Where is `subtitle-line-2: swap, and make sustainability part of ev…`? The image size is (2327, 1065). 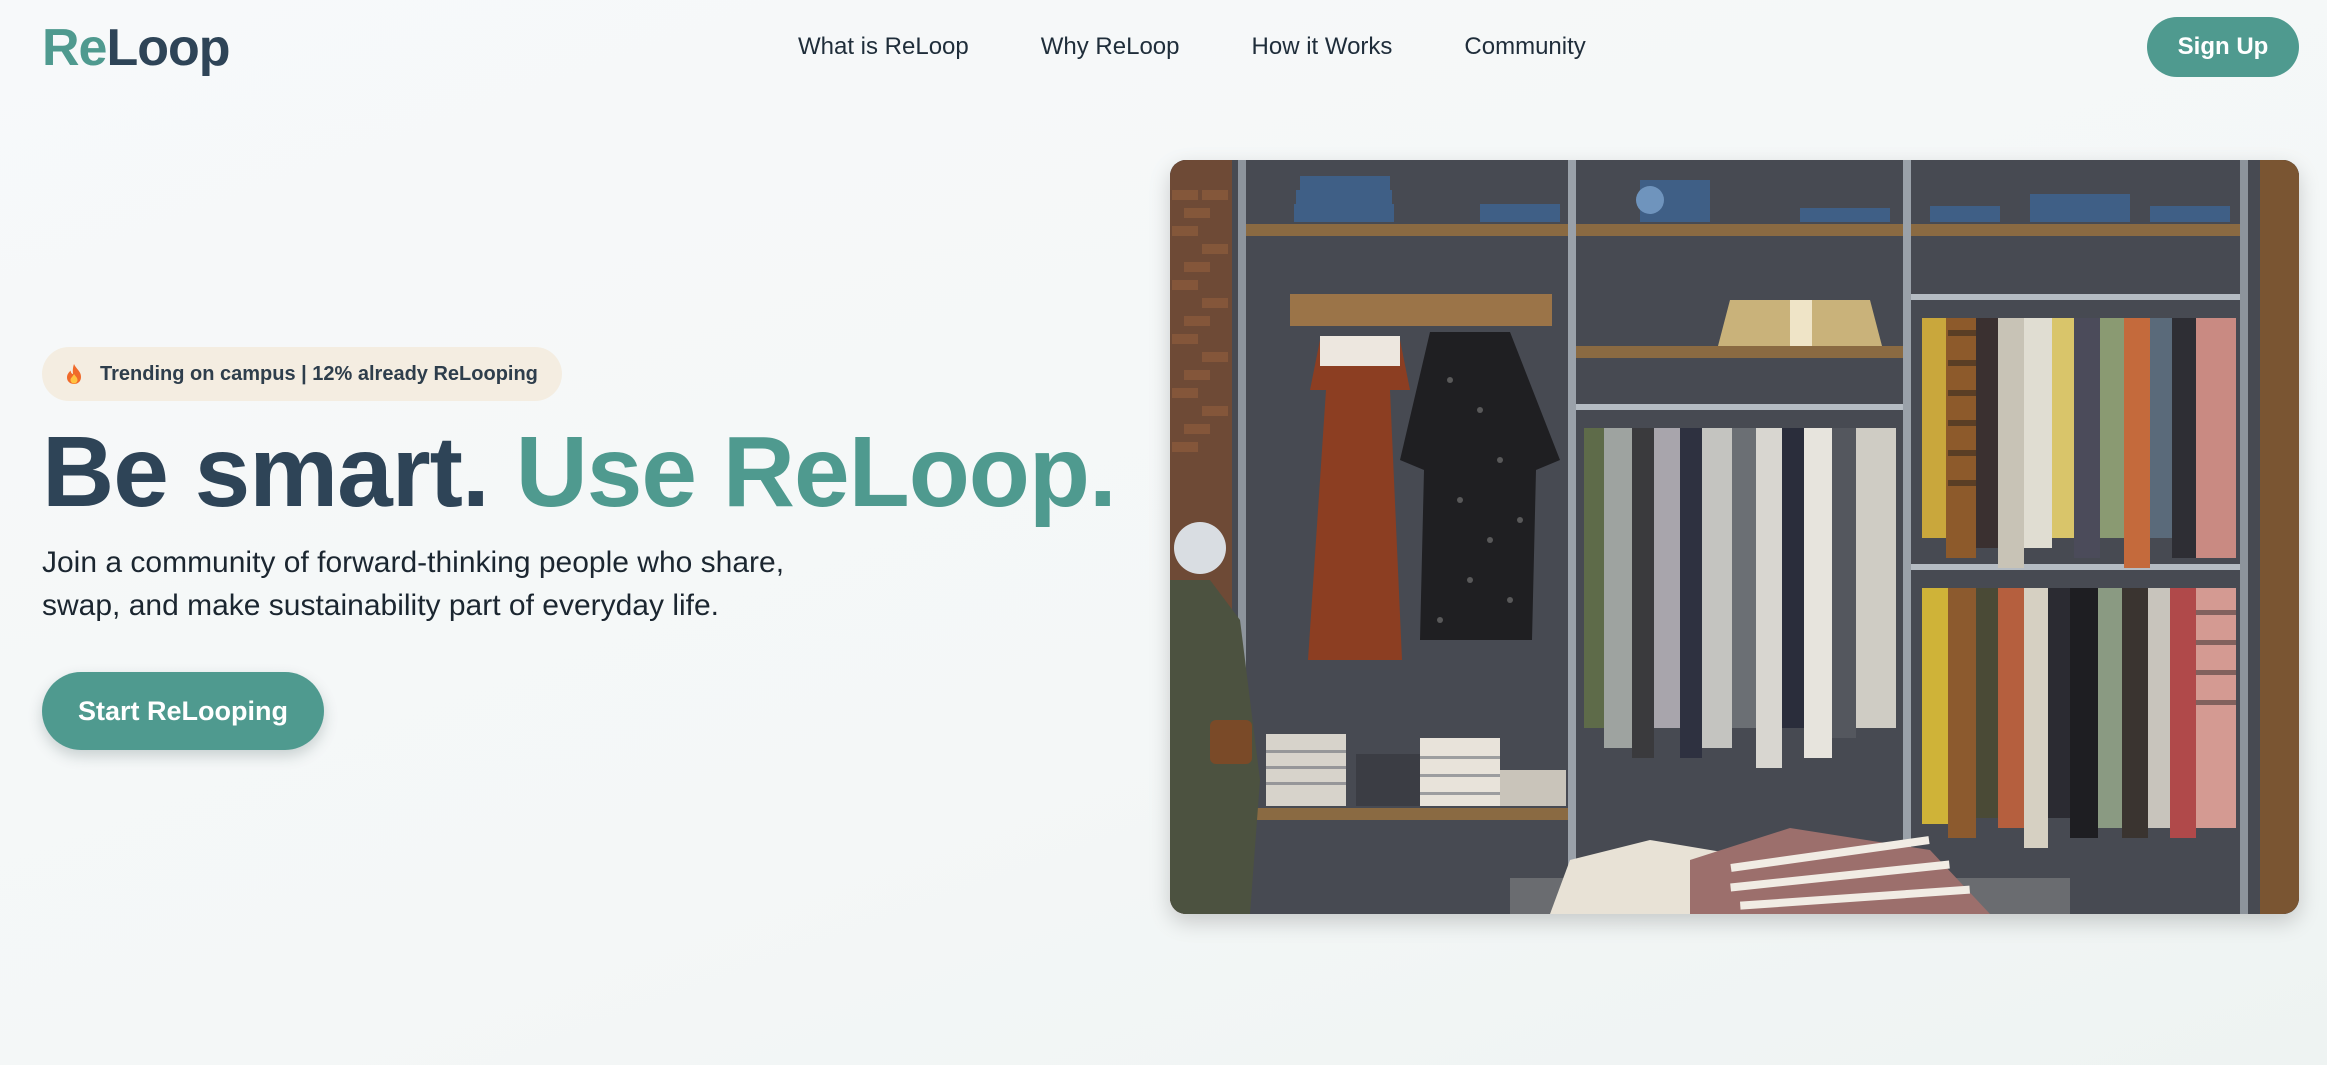 subtitle-line-2: swap, and make sustainability part of ev… is located at coordinates (381, 605).